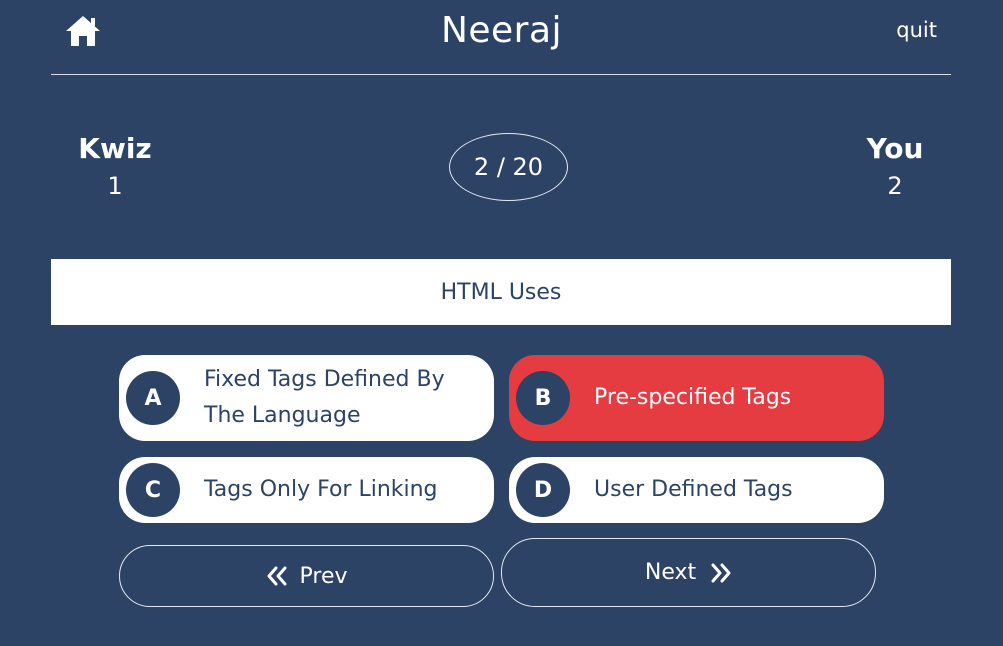 The image size is (1003, 646). I want to click on opponent-score-panel: Kwiz 1, so click(115, 166).